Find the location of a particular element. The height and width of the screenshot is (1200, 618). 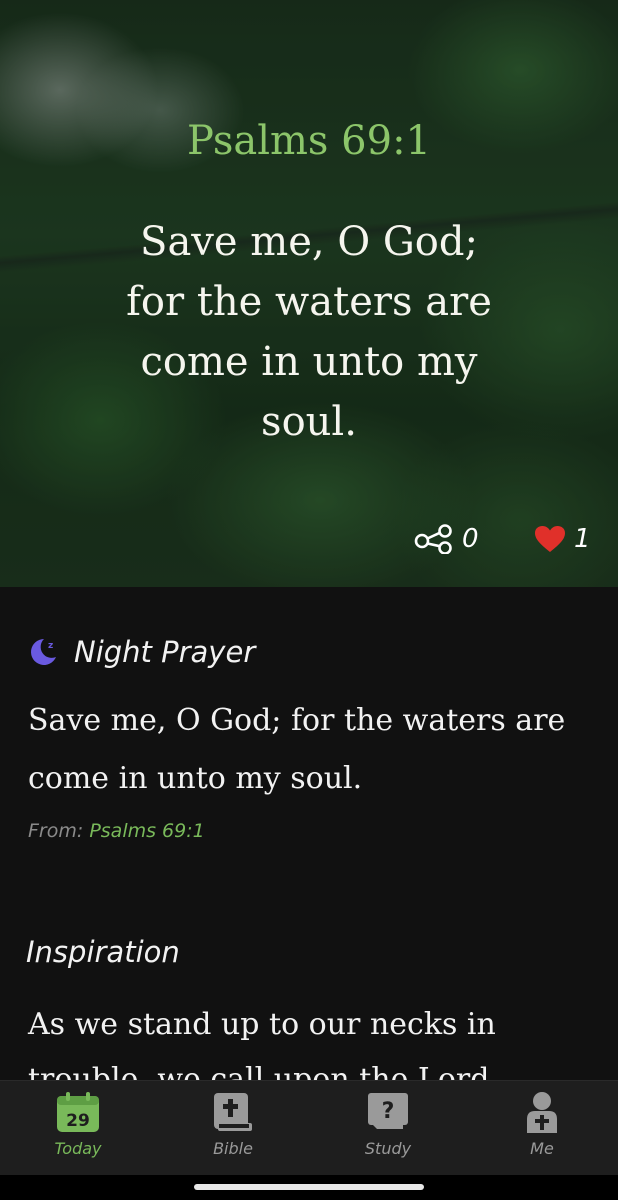

verse-reference: Psalms 69:1 is located at coordinates (309, 141).